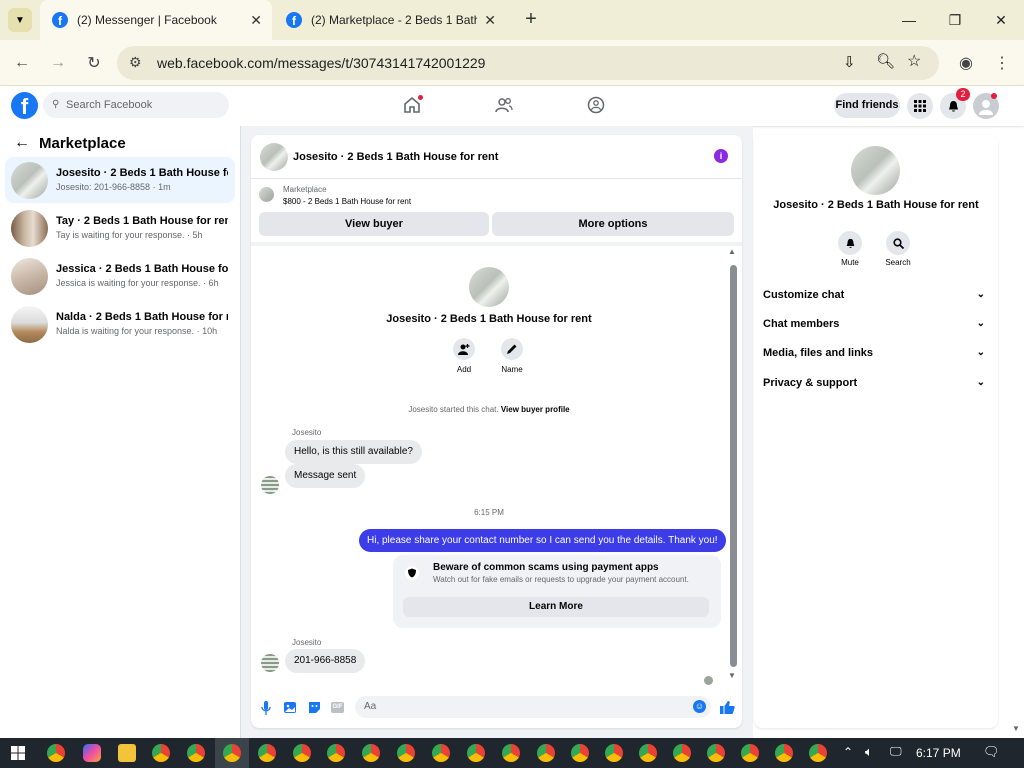 This screenshot has width=1024, height=768. What do you see at coordinates (274, 157) in the screenshot?
I see `chat-header-avatar` at bounding box center [274, 157].